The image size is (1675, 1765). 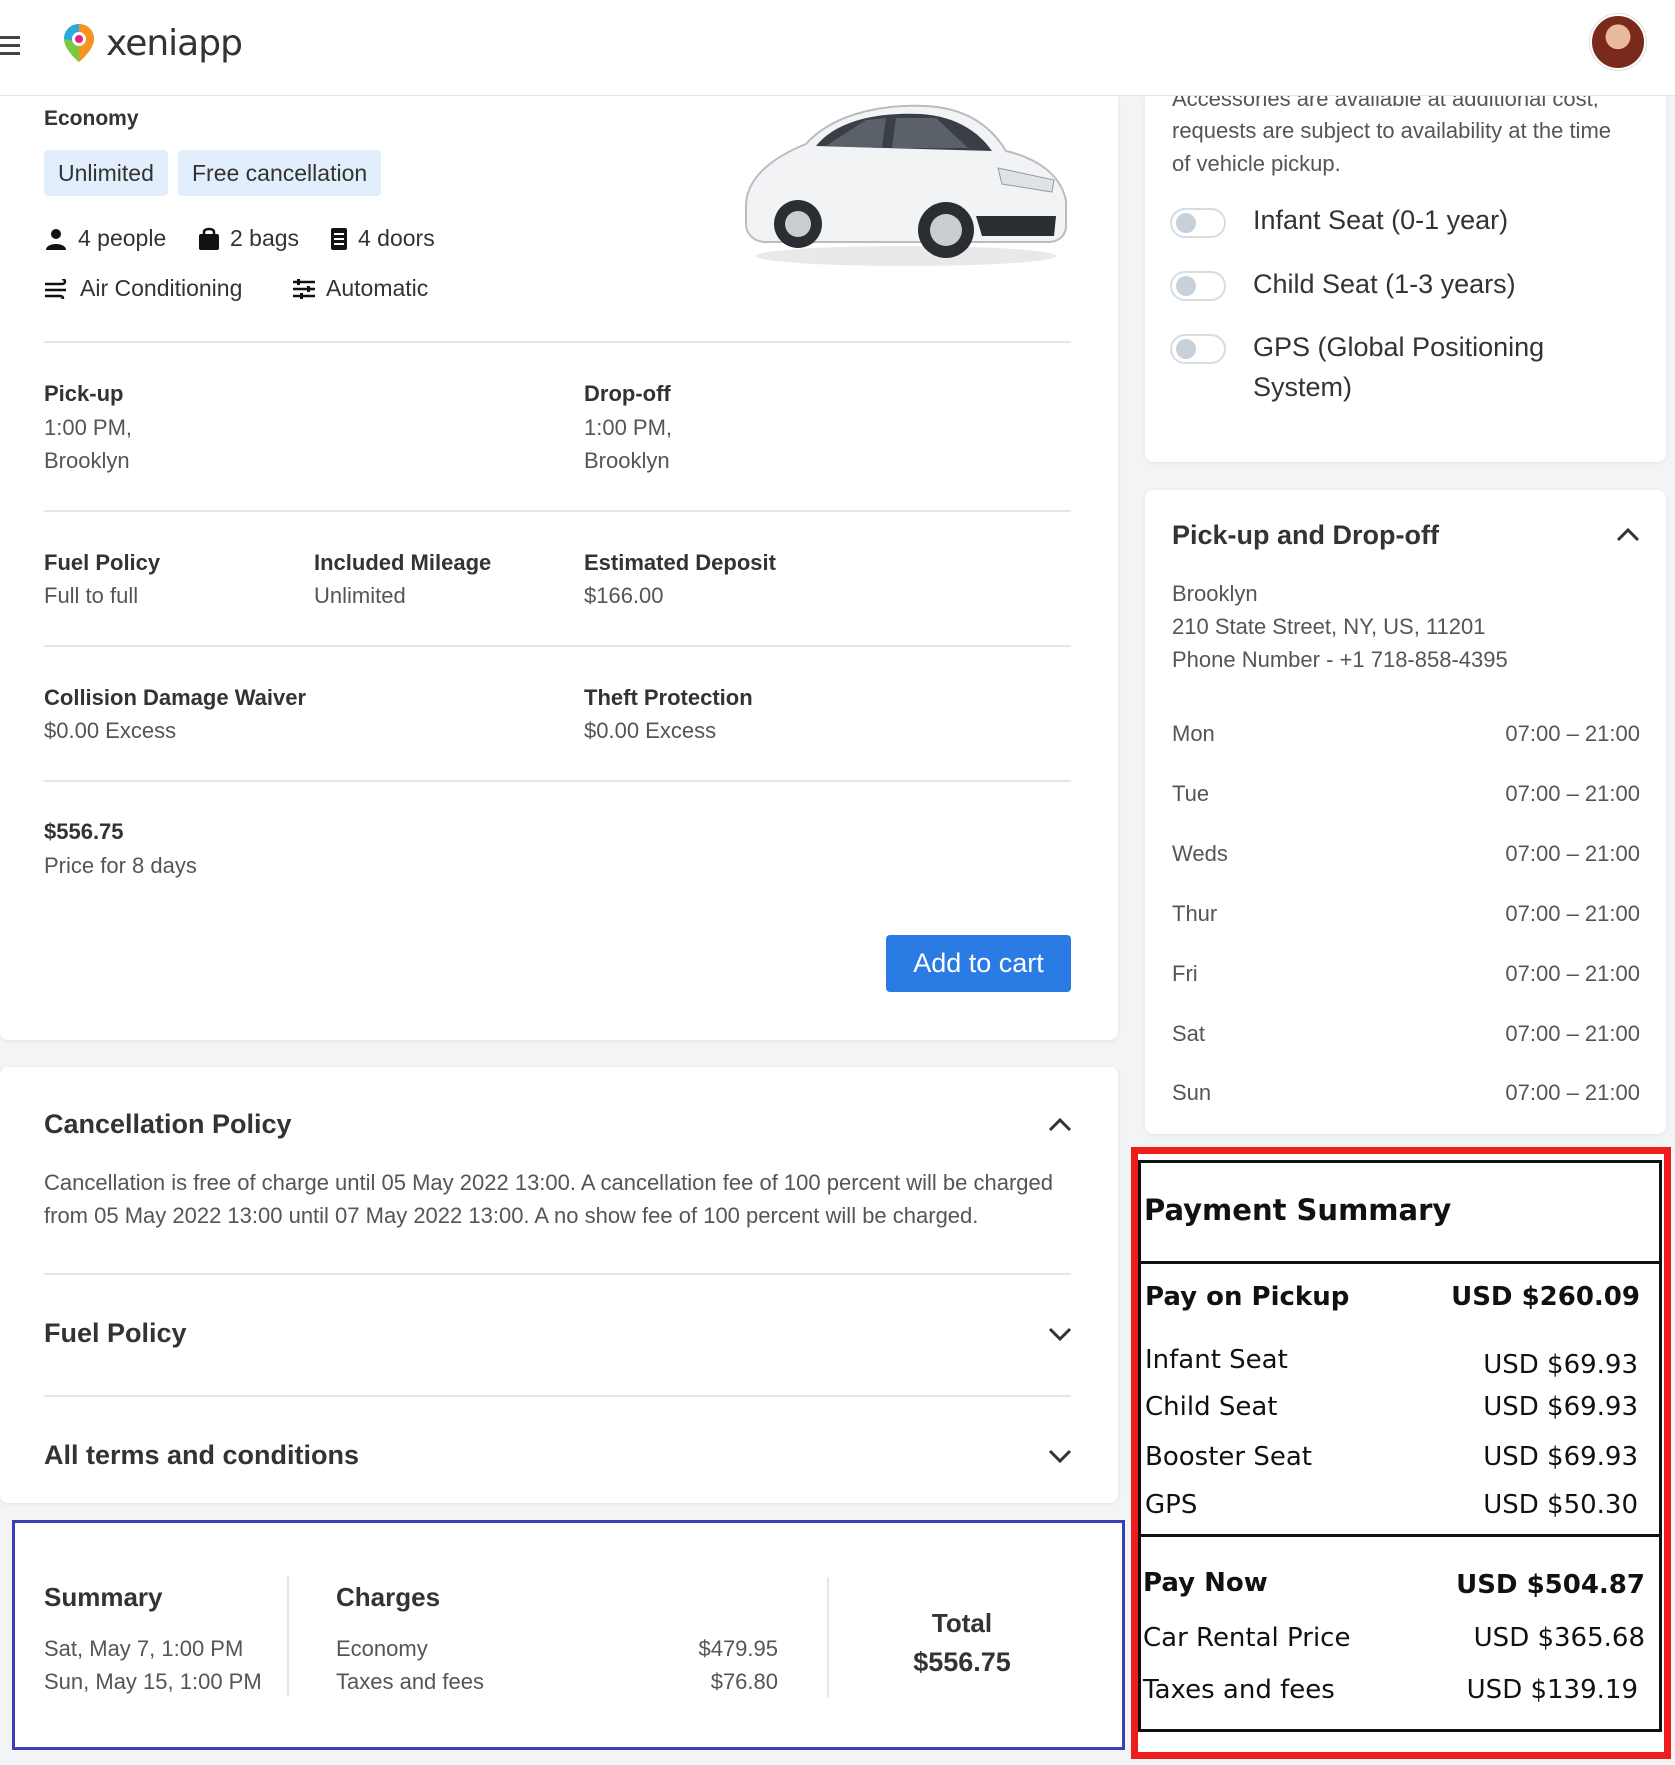 What do you see at coordinates (91, 595) in the screenshot?
I see `fuel-policy-value: Full to full` at bounding box center [91, 595].